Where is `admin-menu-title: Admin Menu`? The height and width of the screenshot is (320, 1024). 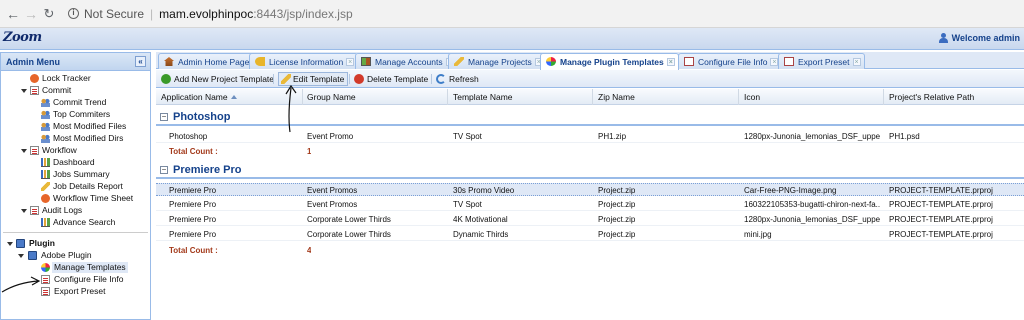
admin-menu-title: Admin Menu is located at coordinates (33, 62).